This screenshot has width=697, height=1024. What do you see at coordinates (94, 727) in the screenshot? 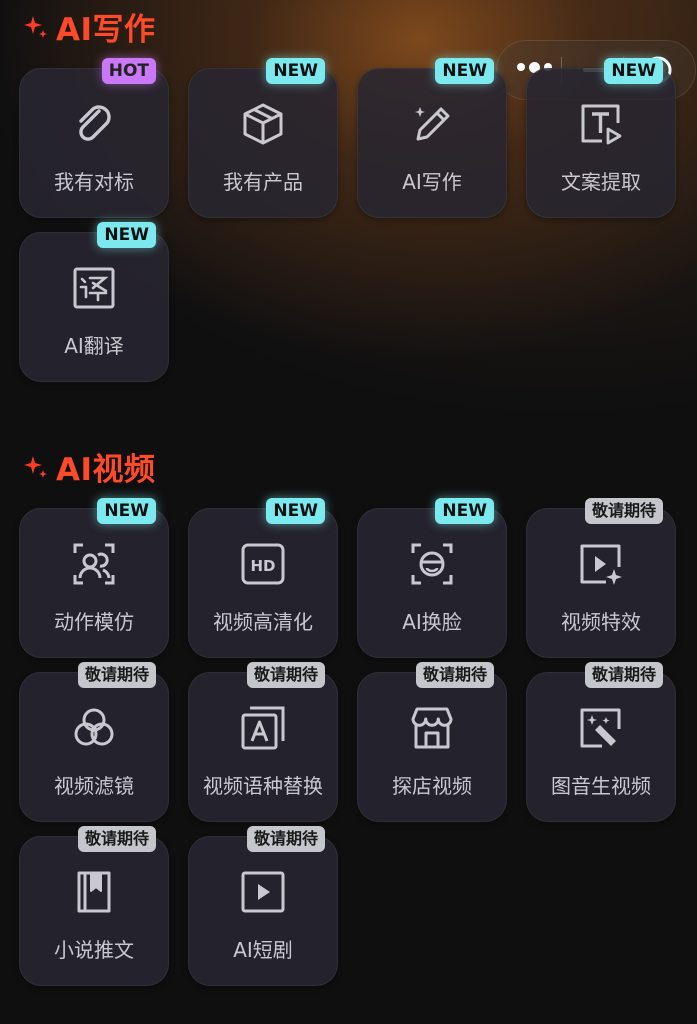
I see `filter-circles-icon` at bounding box center [94, 727].